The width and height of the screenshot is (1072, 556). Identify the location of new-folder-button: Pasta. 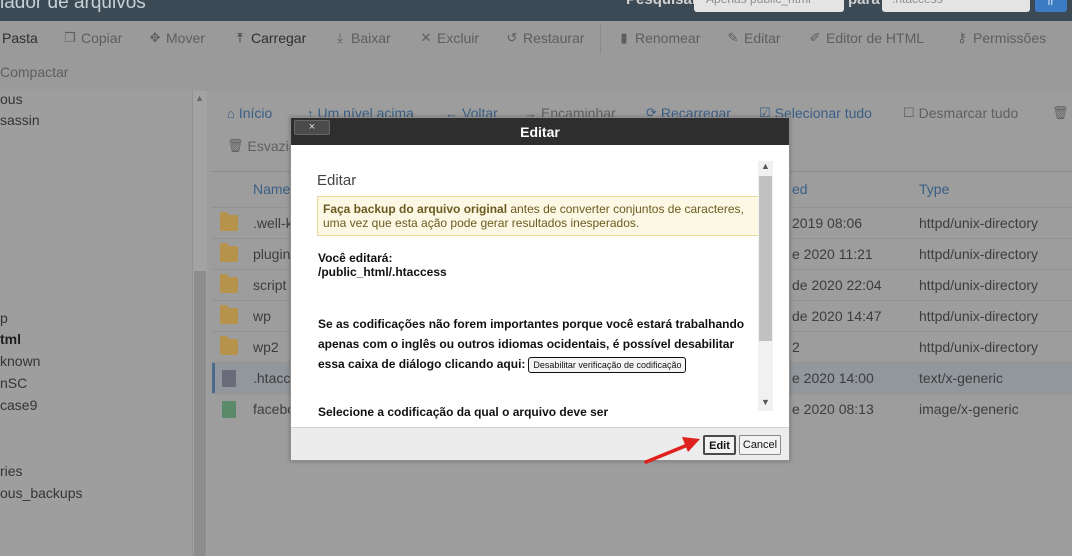
(20, 38).